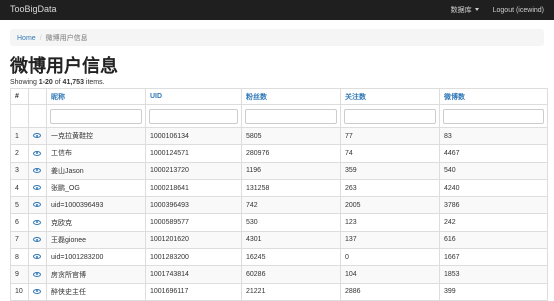  I want to click on row-nickname: uid=1000396493, so click(96, 205).